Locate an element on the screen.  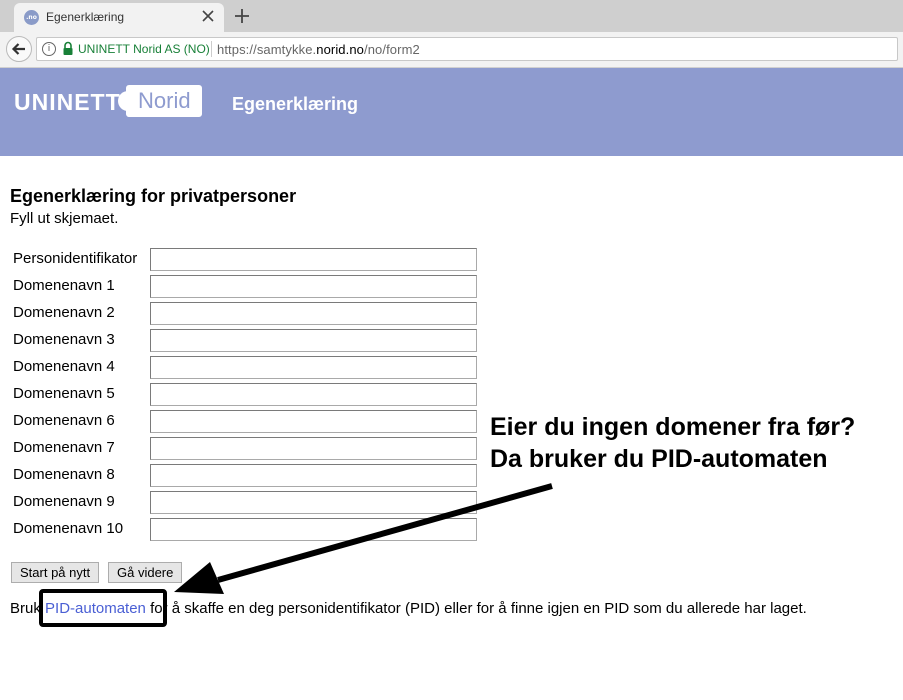
annotation-line-2: Da bruker du PID-automaten is located at coordinates (659, 459).